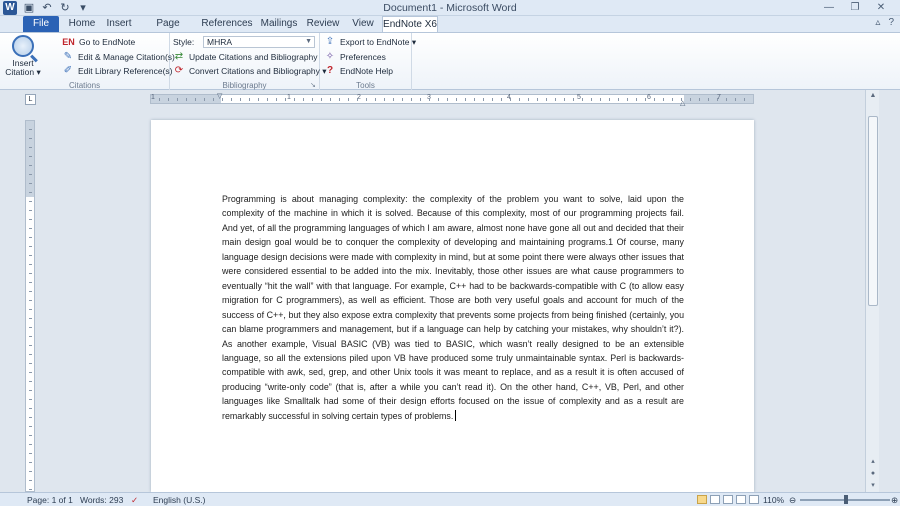 This screenshot has height=506, width=900. Describe the element at coordinates (792, 500) in the screenshot. I see `zoom-out-icon: ⊖` at that location.